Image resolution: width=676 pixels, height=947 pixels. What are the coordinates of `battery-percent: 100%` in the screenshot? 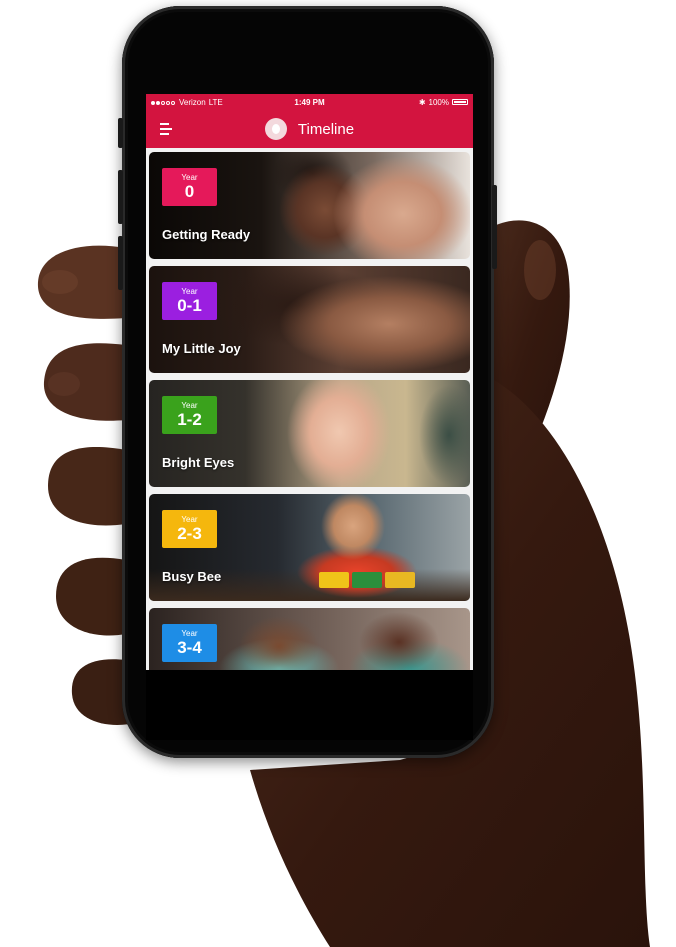 It's located at (438, 102).